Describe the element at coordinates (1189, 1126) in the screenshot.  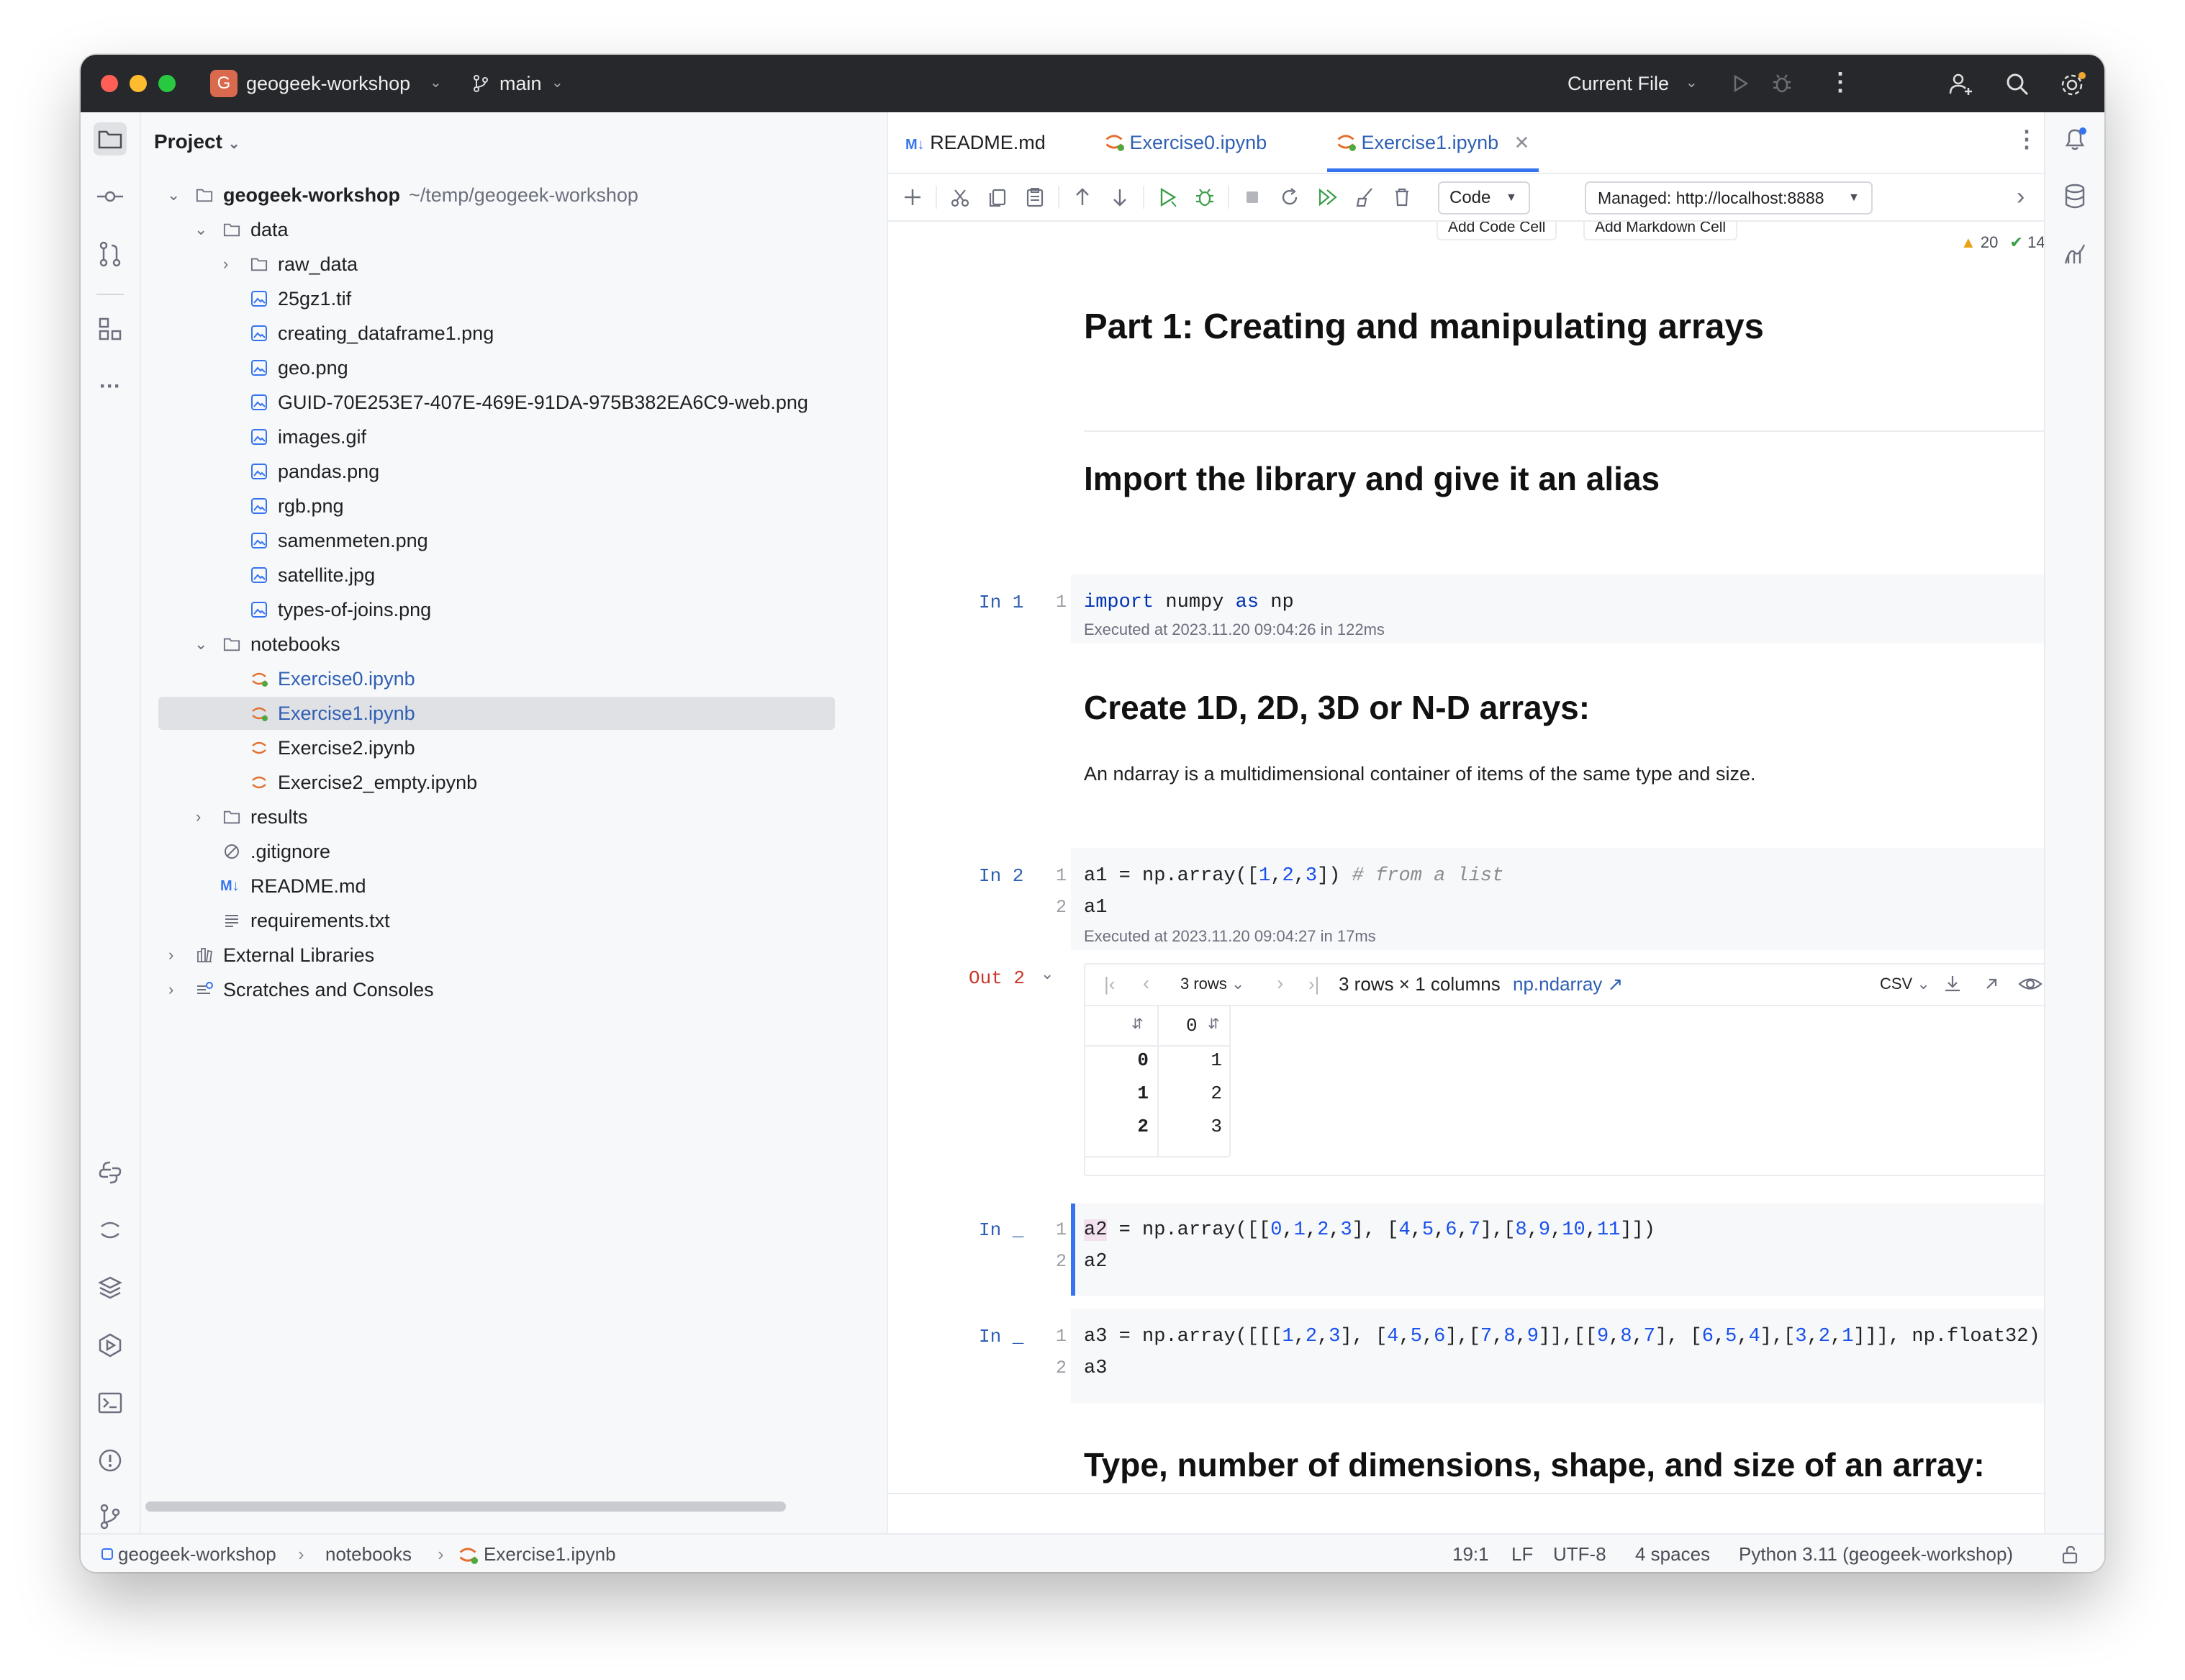
I see `table-cell: 3` at that location.